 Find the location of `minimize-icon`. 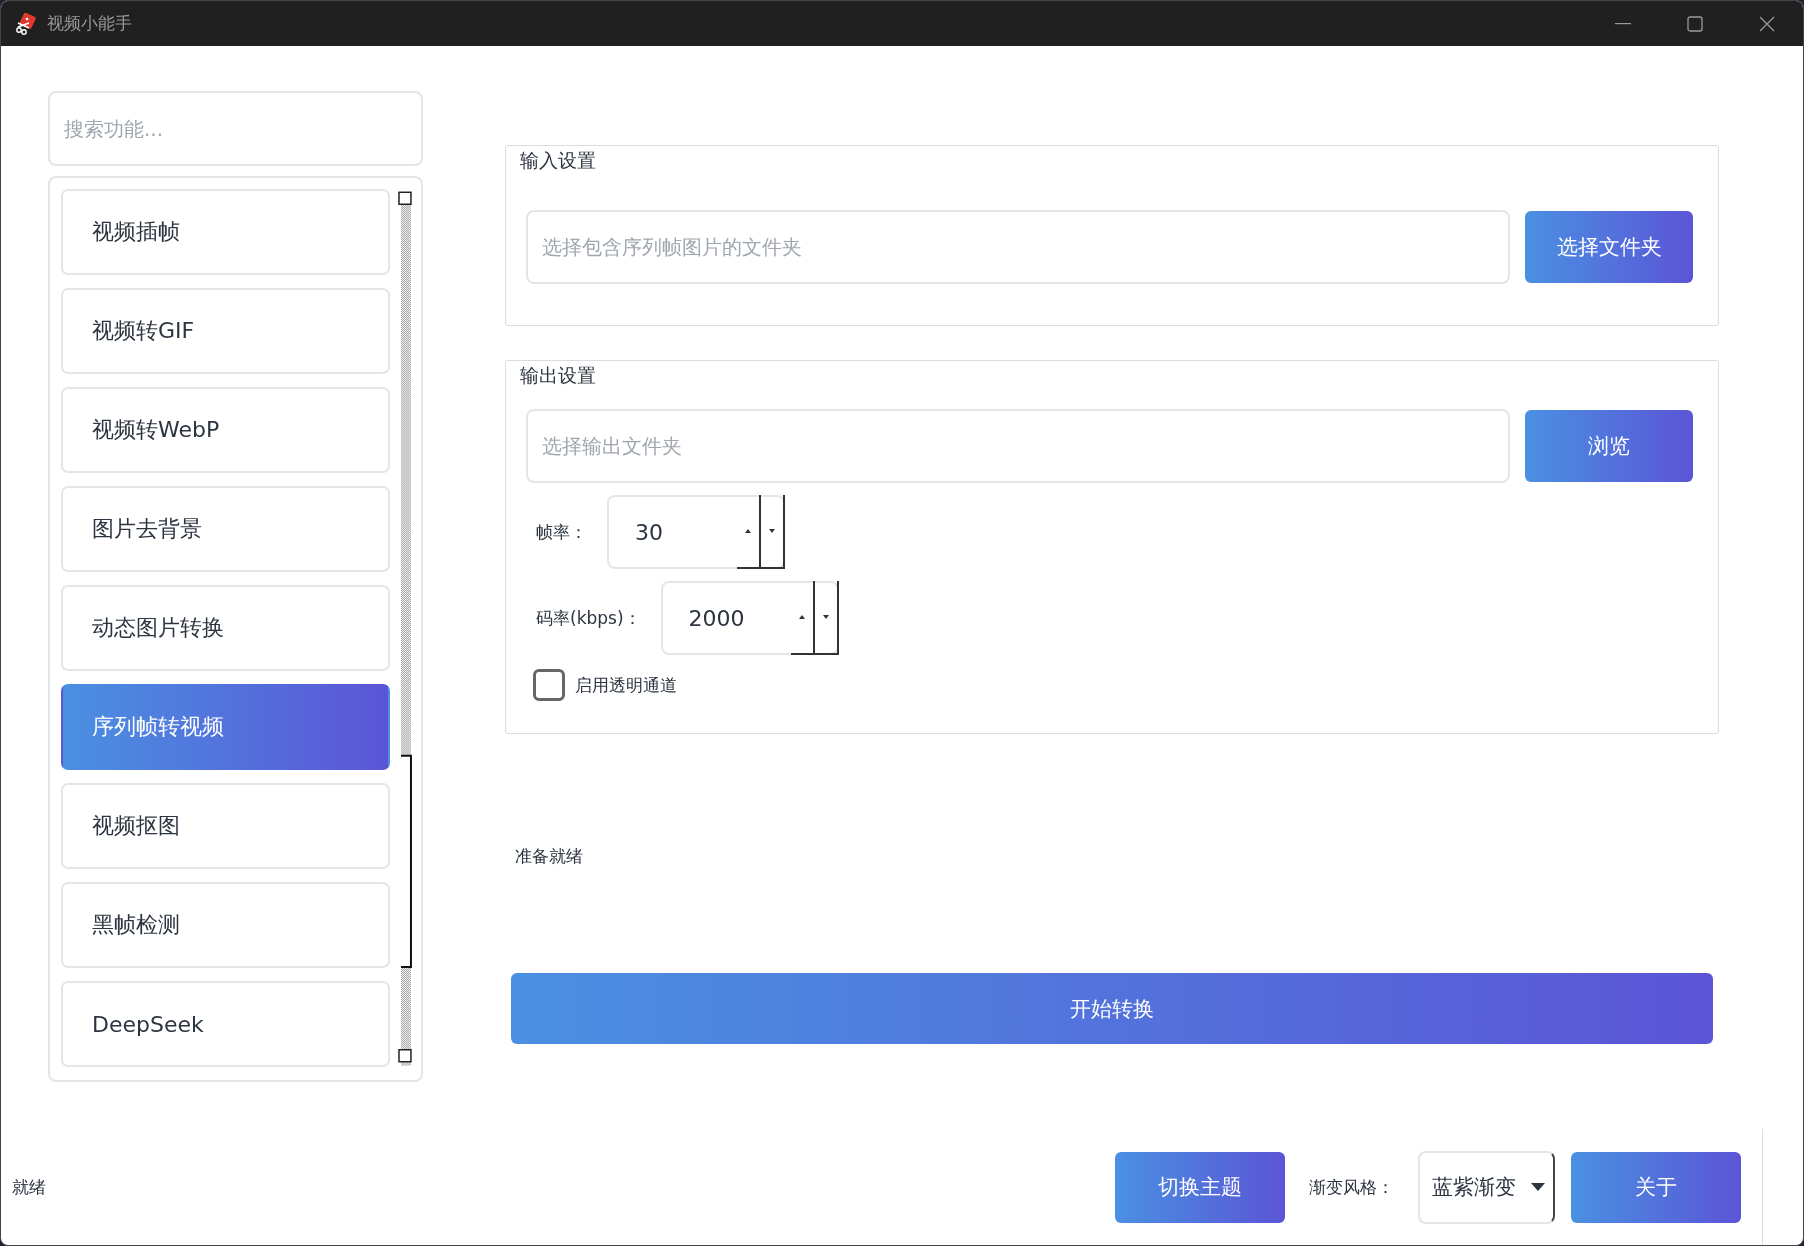

minimize-icon is located at coordinates (1623, 23).